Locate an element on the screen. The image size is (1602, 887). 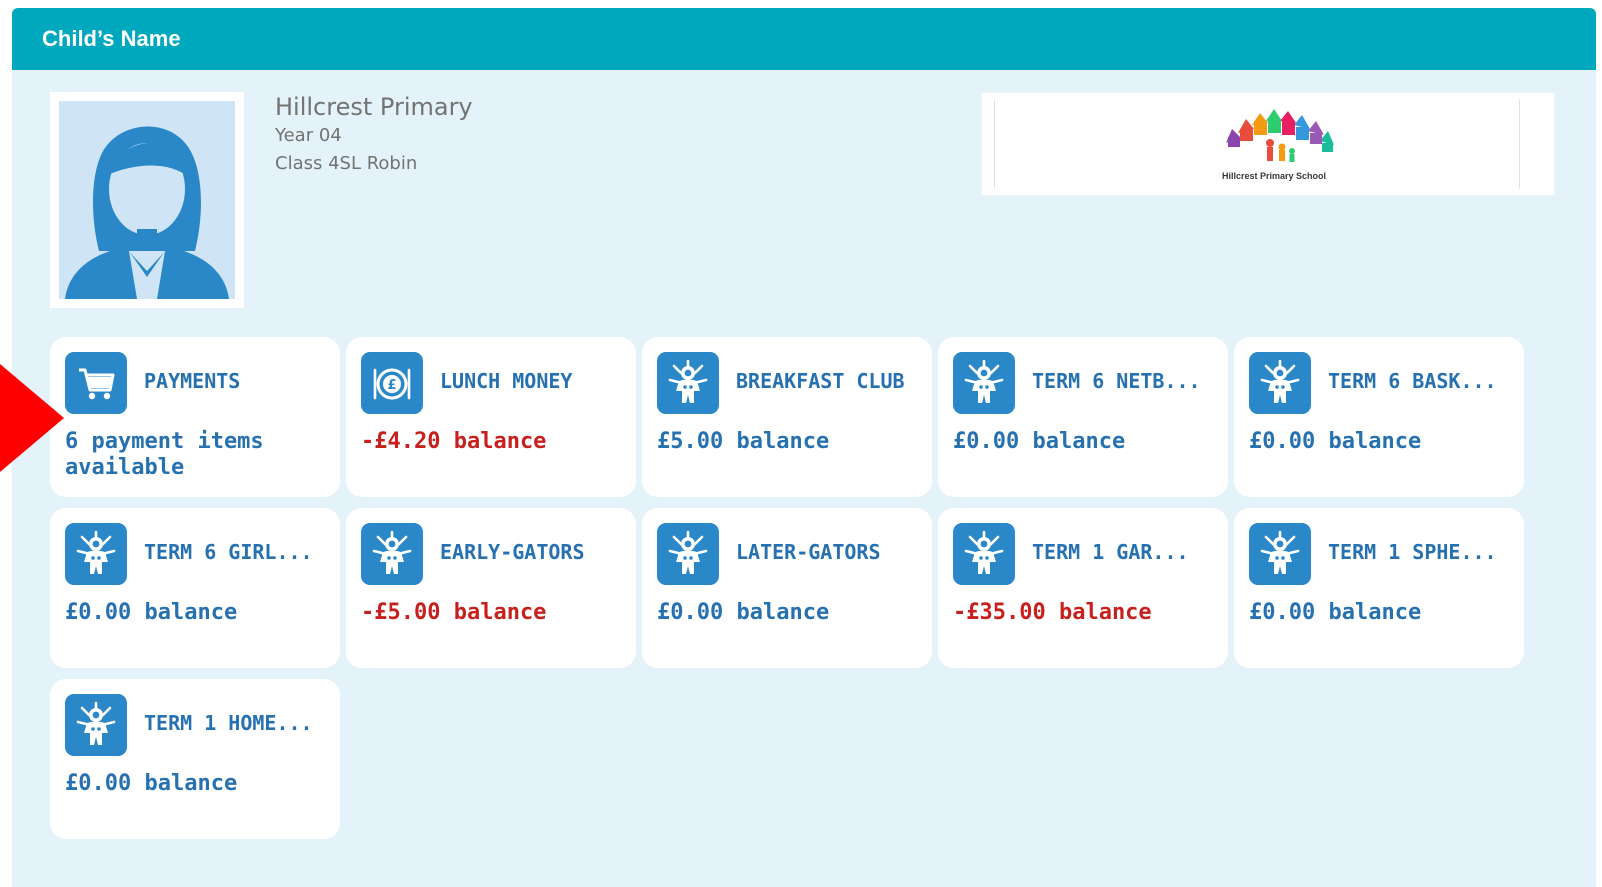
service-tile: TERM 6 NETB... £0.00 balance is located at coordinates (1083, 417).